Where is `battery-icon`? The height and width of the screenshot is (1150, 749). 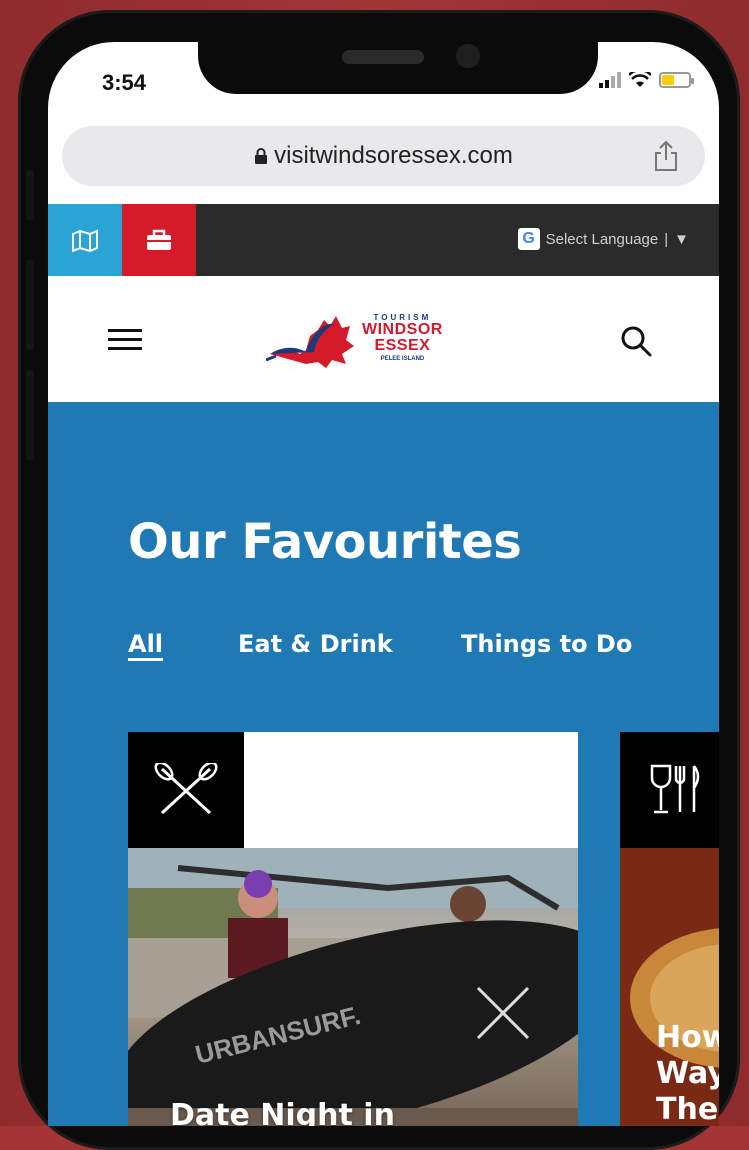 battery-icon is located at coordinates (676, 80).